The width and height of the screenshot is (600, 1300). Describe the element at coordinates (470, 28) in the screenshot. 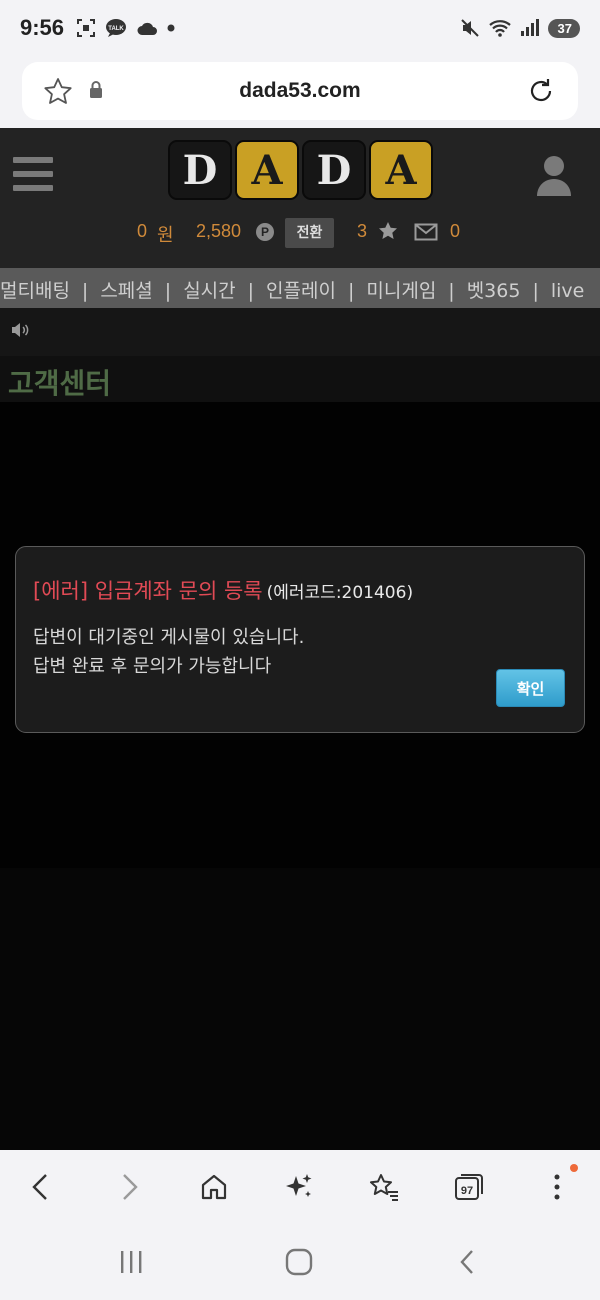

I see `mute-icon` at that location.